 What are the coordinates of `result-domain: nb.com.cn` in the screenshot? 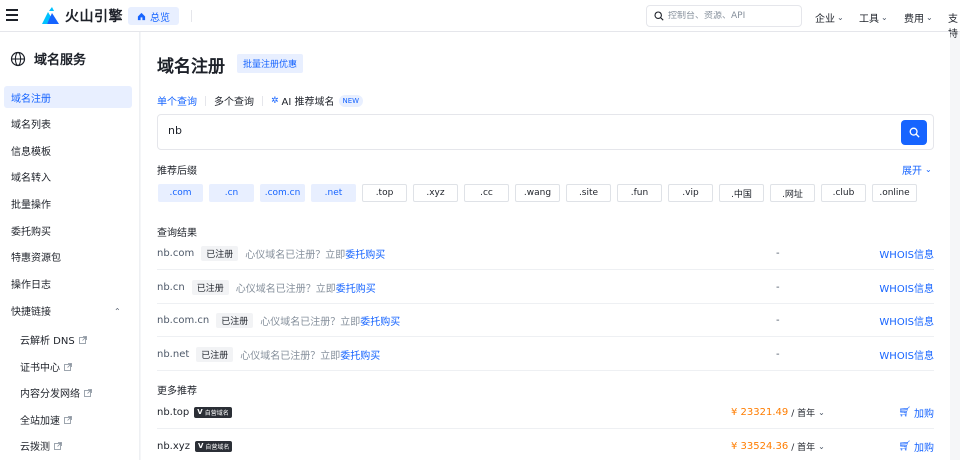 It's located at (183, 320).